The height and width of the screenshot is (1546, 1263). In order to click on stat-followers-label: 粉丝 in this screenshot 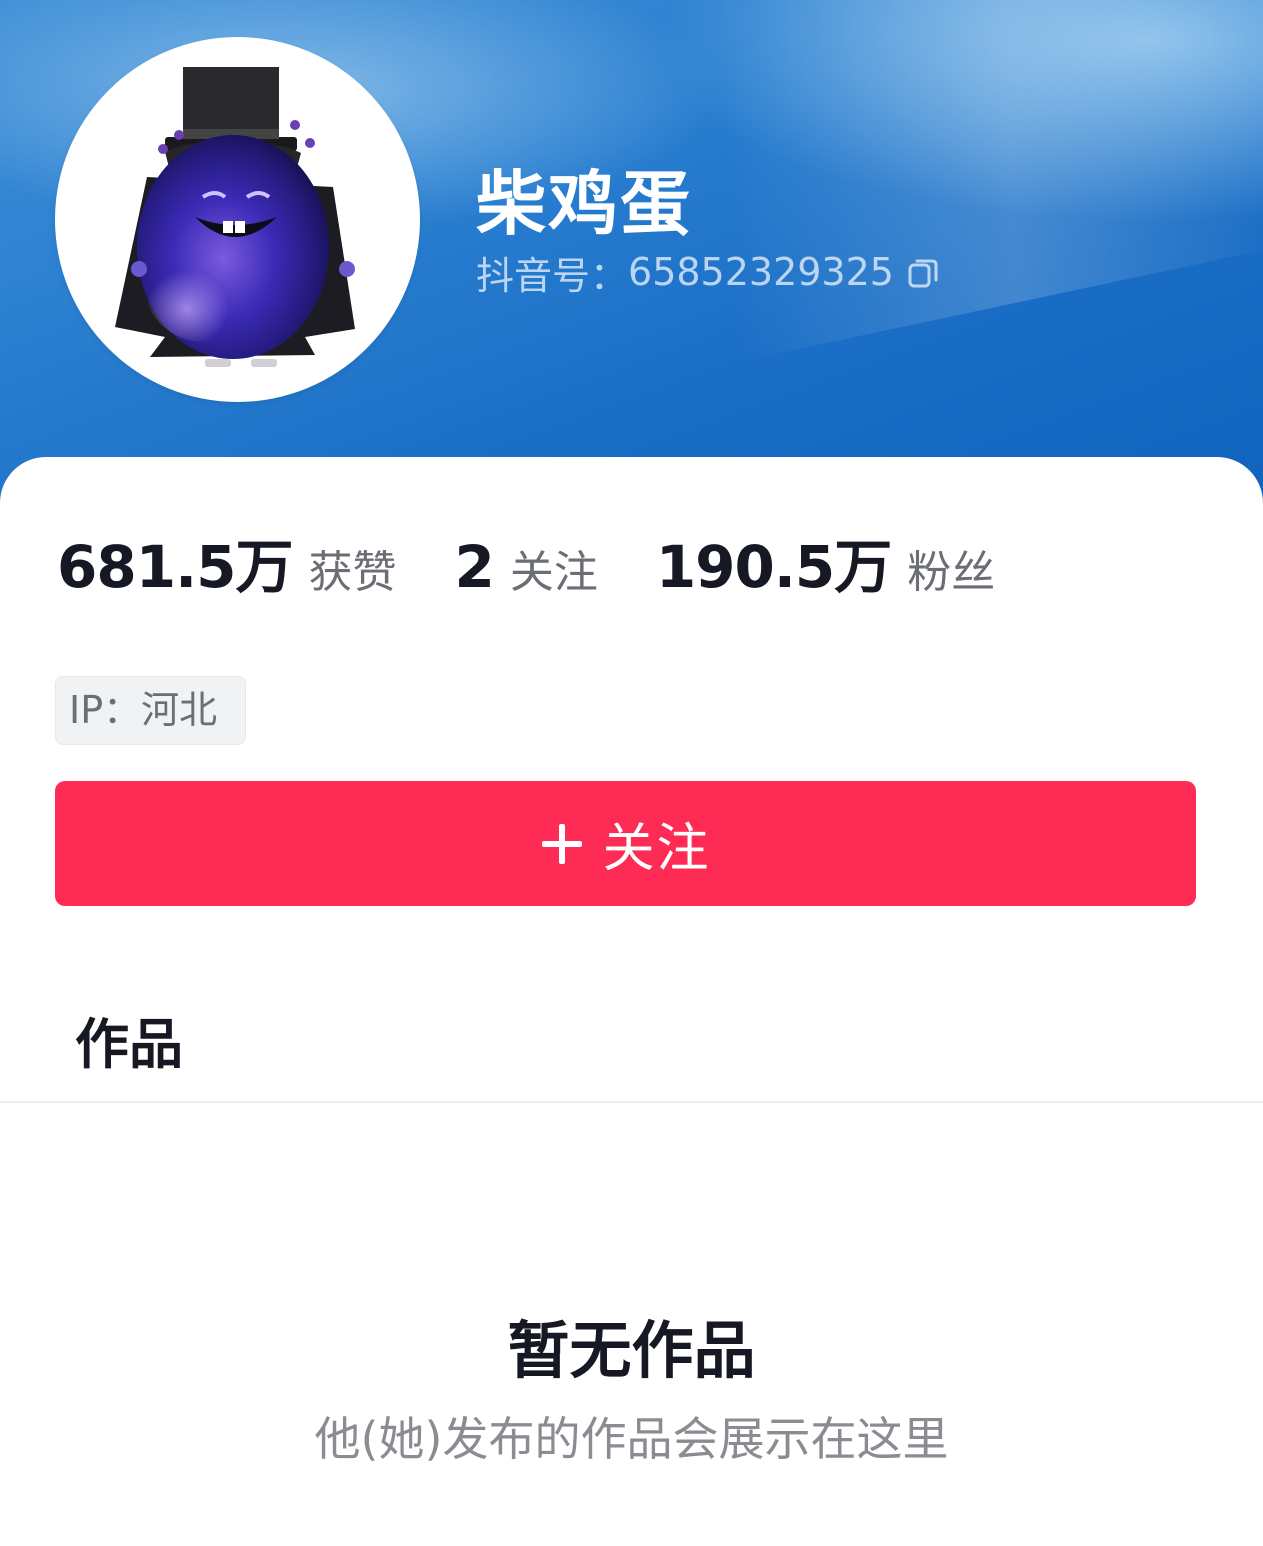, I will do `click(951, 572)`.